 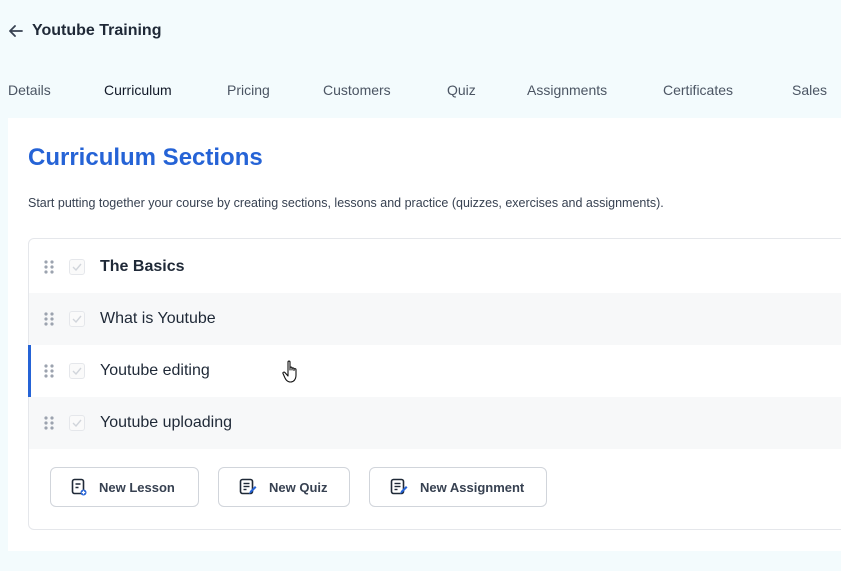 What do you see at coordinates (461, 90) in the screenshot?
I see `tab-quiz: Quiz` at bounding box center [461, 90].